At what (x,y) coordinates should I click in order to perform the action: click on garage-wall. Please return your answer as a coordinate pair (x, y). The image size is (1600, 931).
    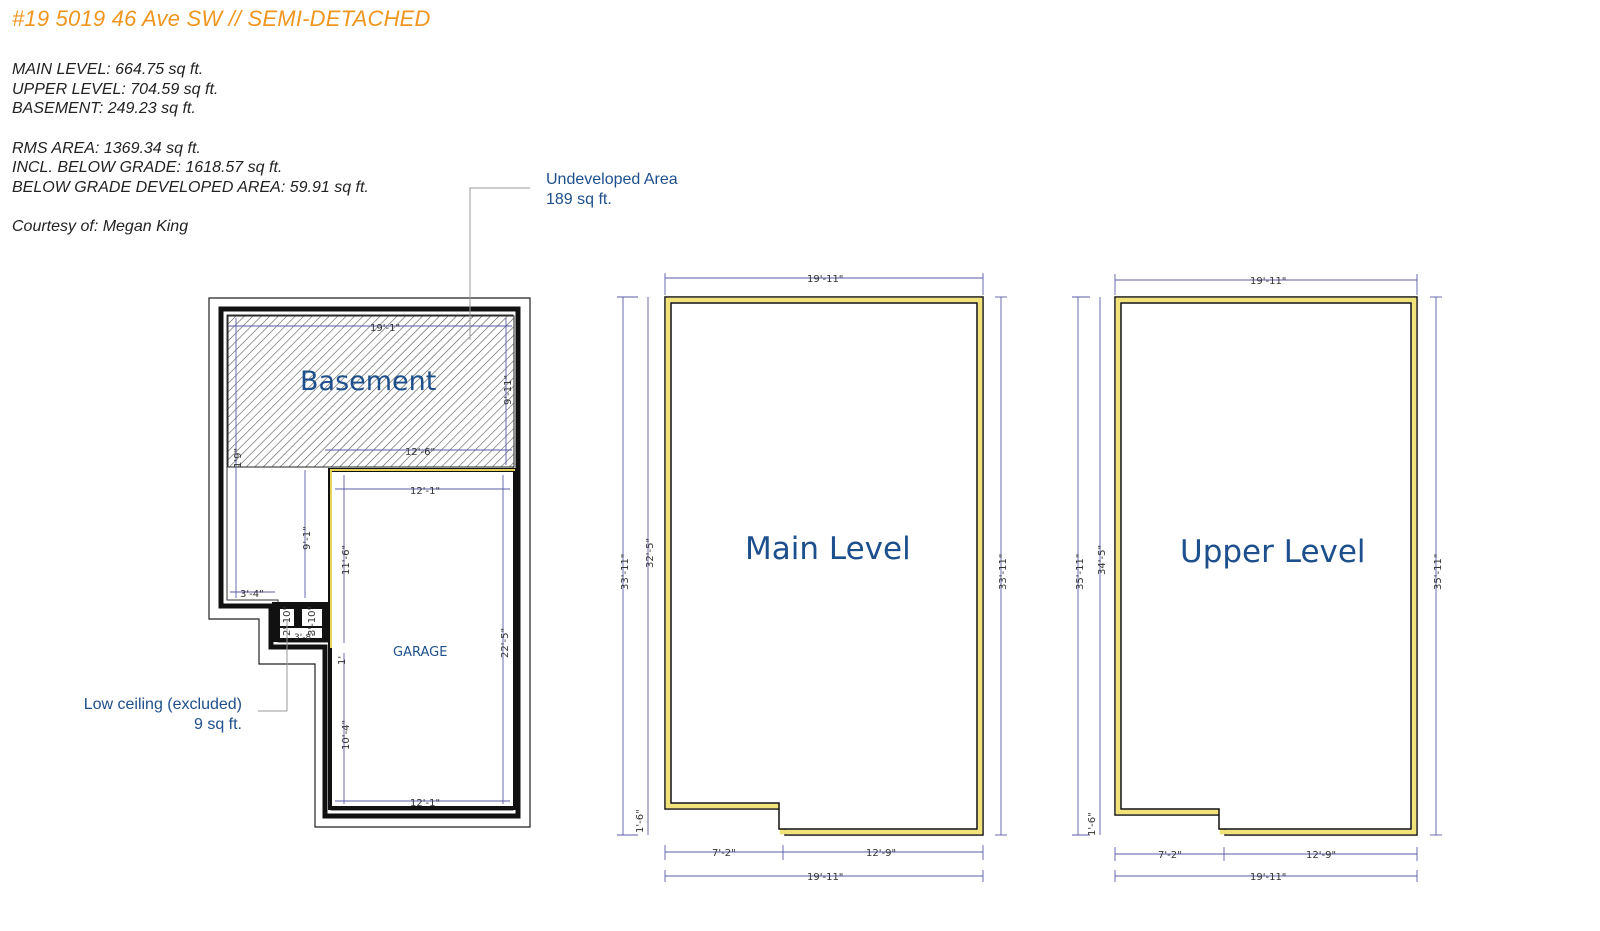
    Looking at the image, I should click on (422, 639).